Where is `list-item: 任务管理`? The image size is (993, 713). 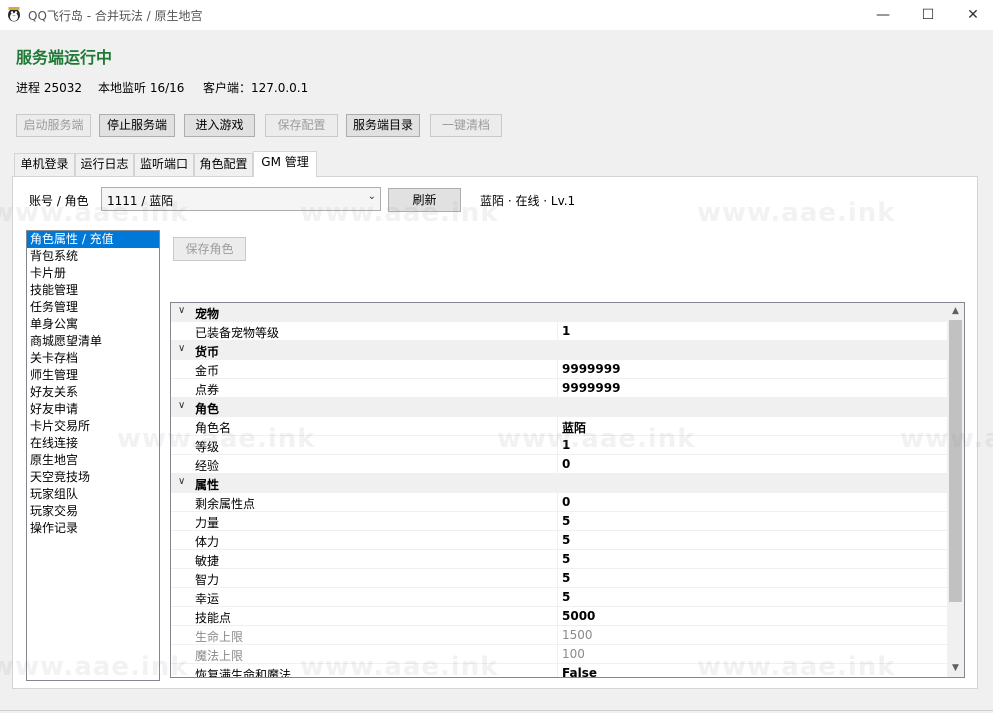
list-item: 任务管理 is located at coordinates (93, 307).